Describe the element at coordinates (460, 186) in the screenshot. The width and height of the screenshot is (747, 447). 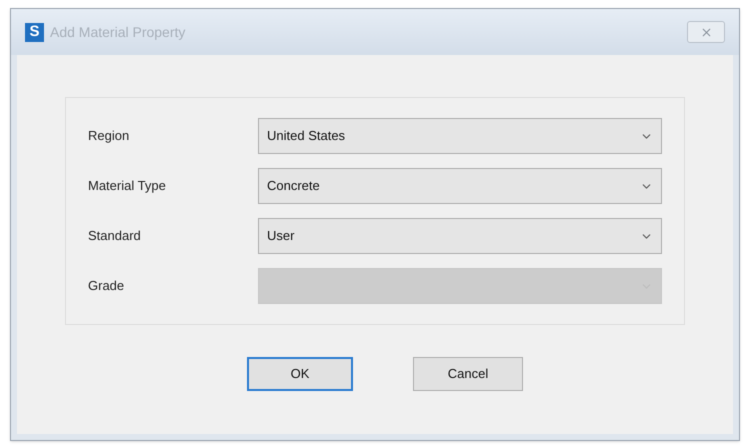
I see `dropdown: Concrete` at that location.